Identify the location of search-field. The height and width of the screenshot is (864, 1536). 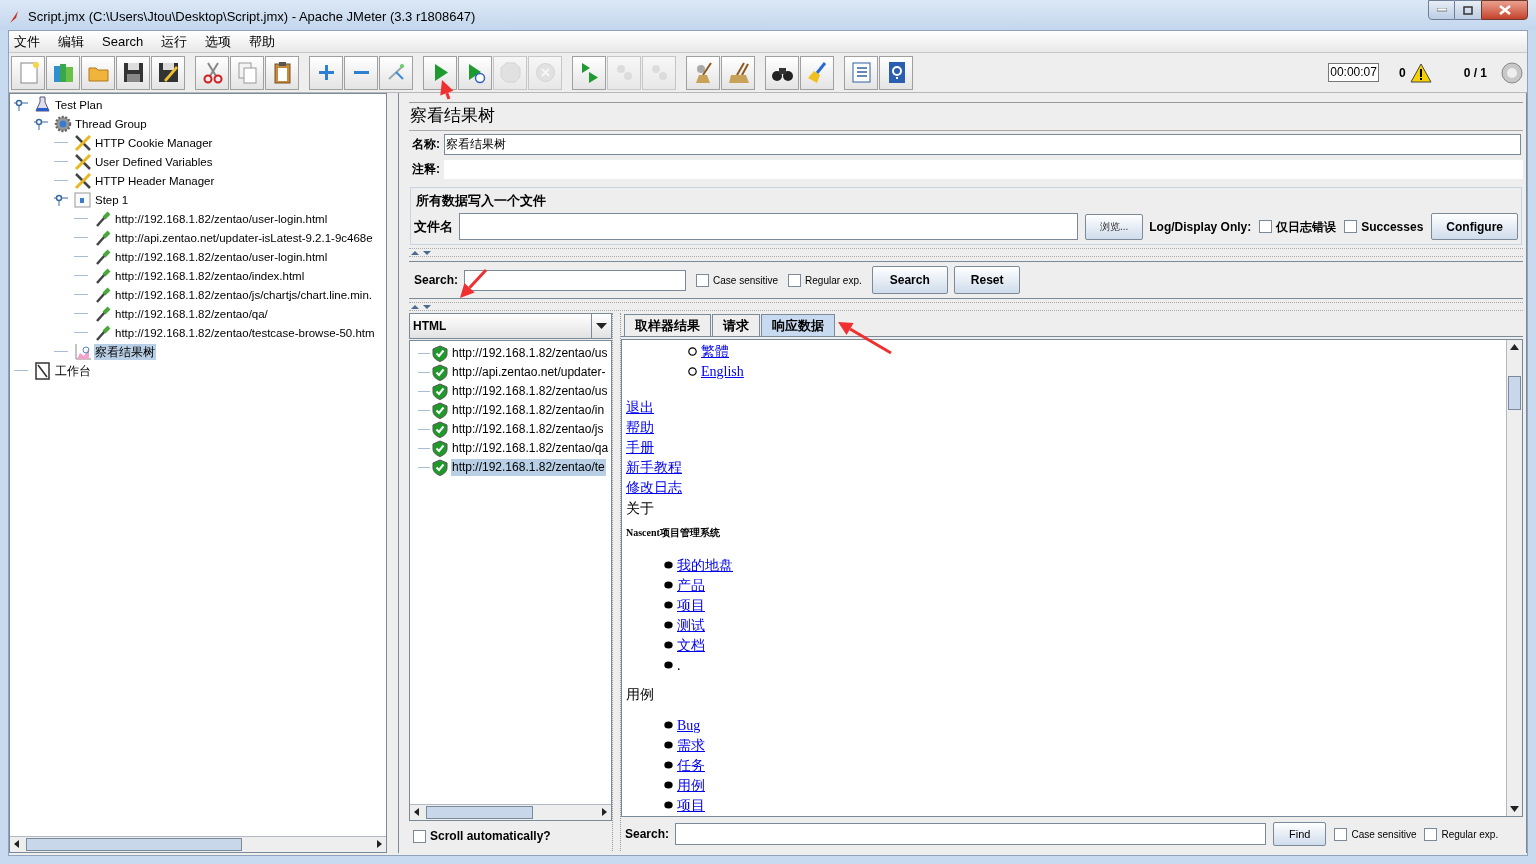
(575, 280).